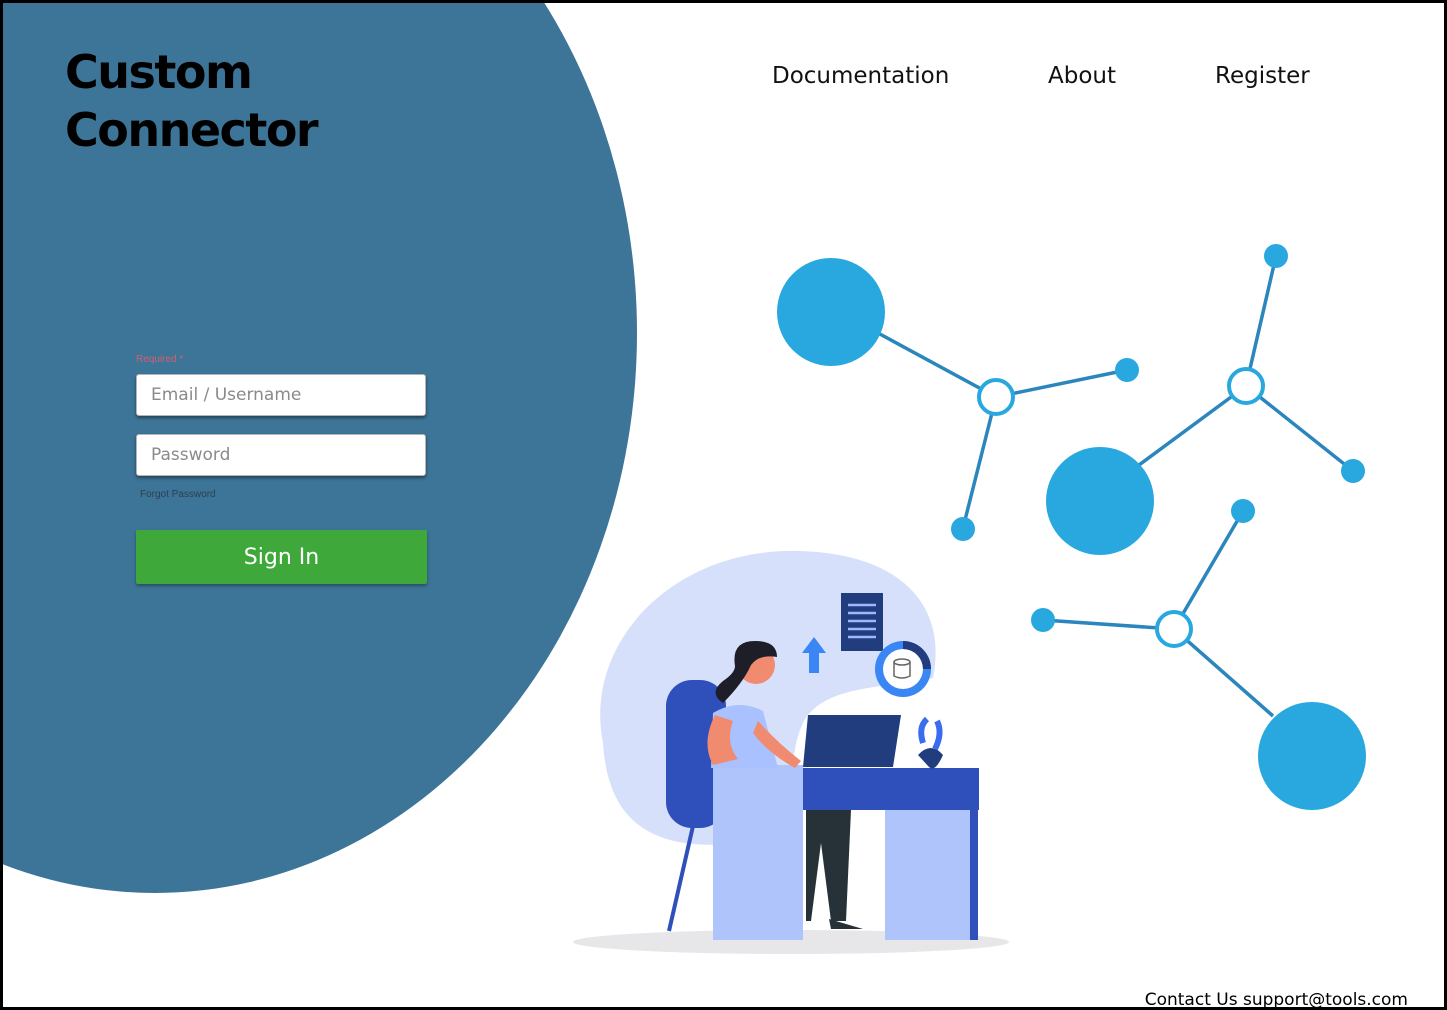 This screenshot has height=1010, width=1447. Describe the element at coordinates (1082, 76) in the screenshot. I see `nav-link-about: About` at that location.